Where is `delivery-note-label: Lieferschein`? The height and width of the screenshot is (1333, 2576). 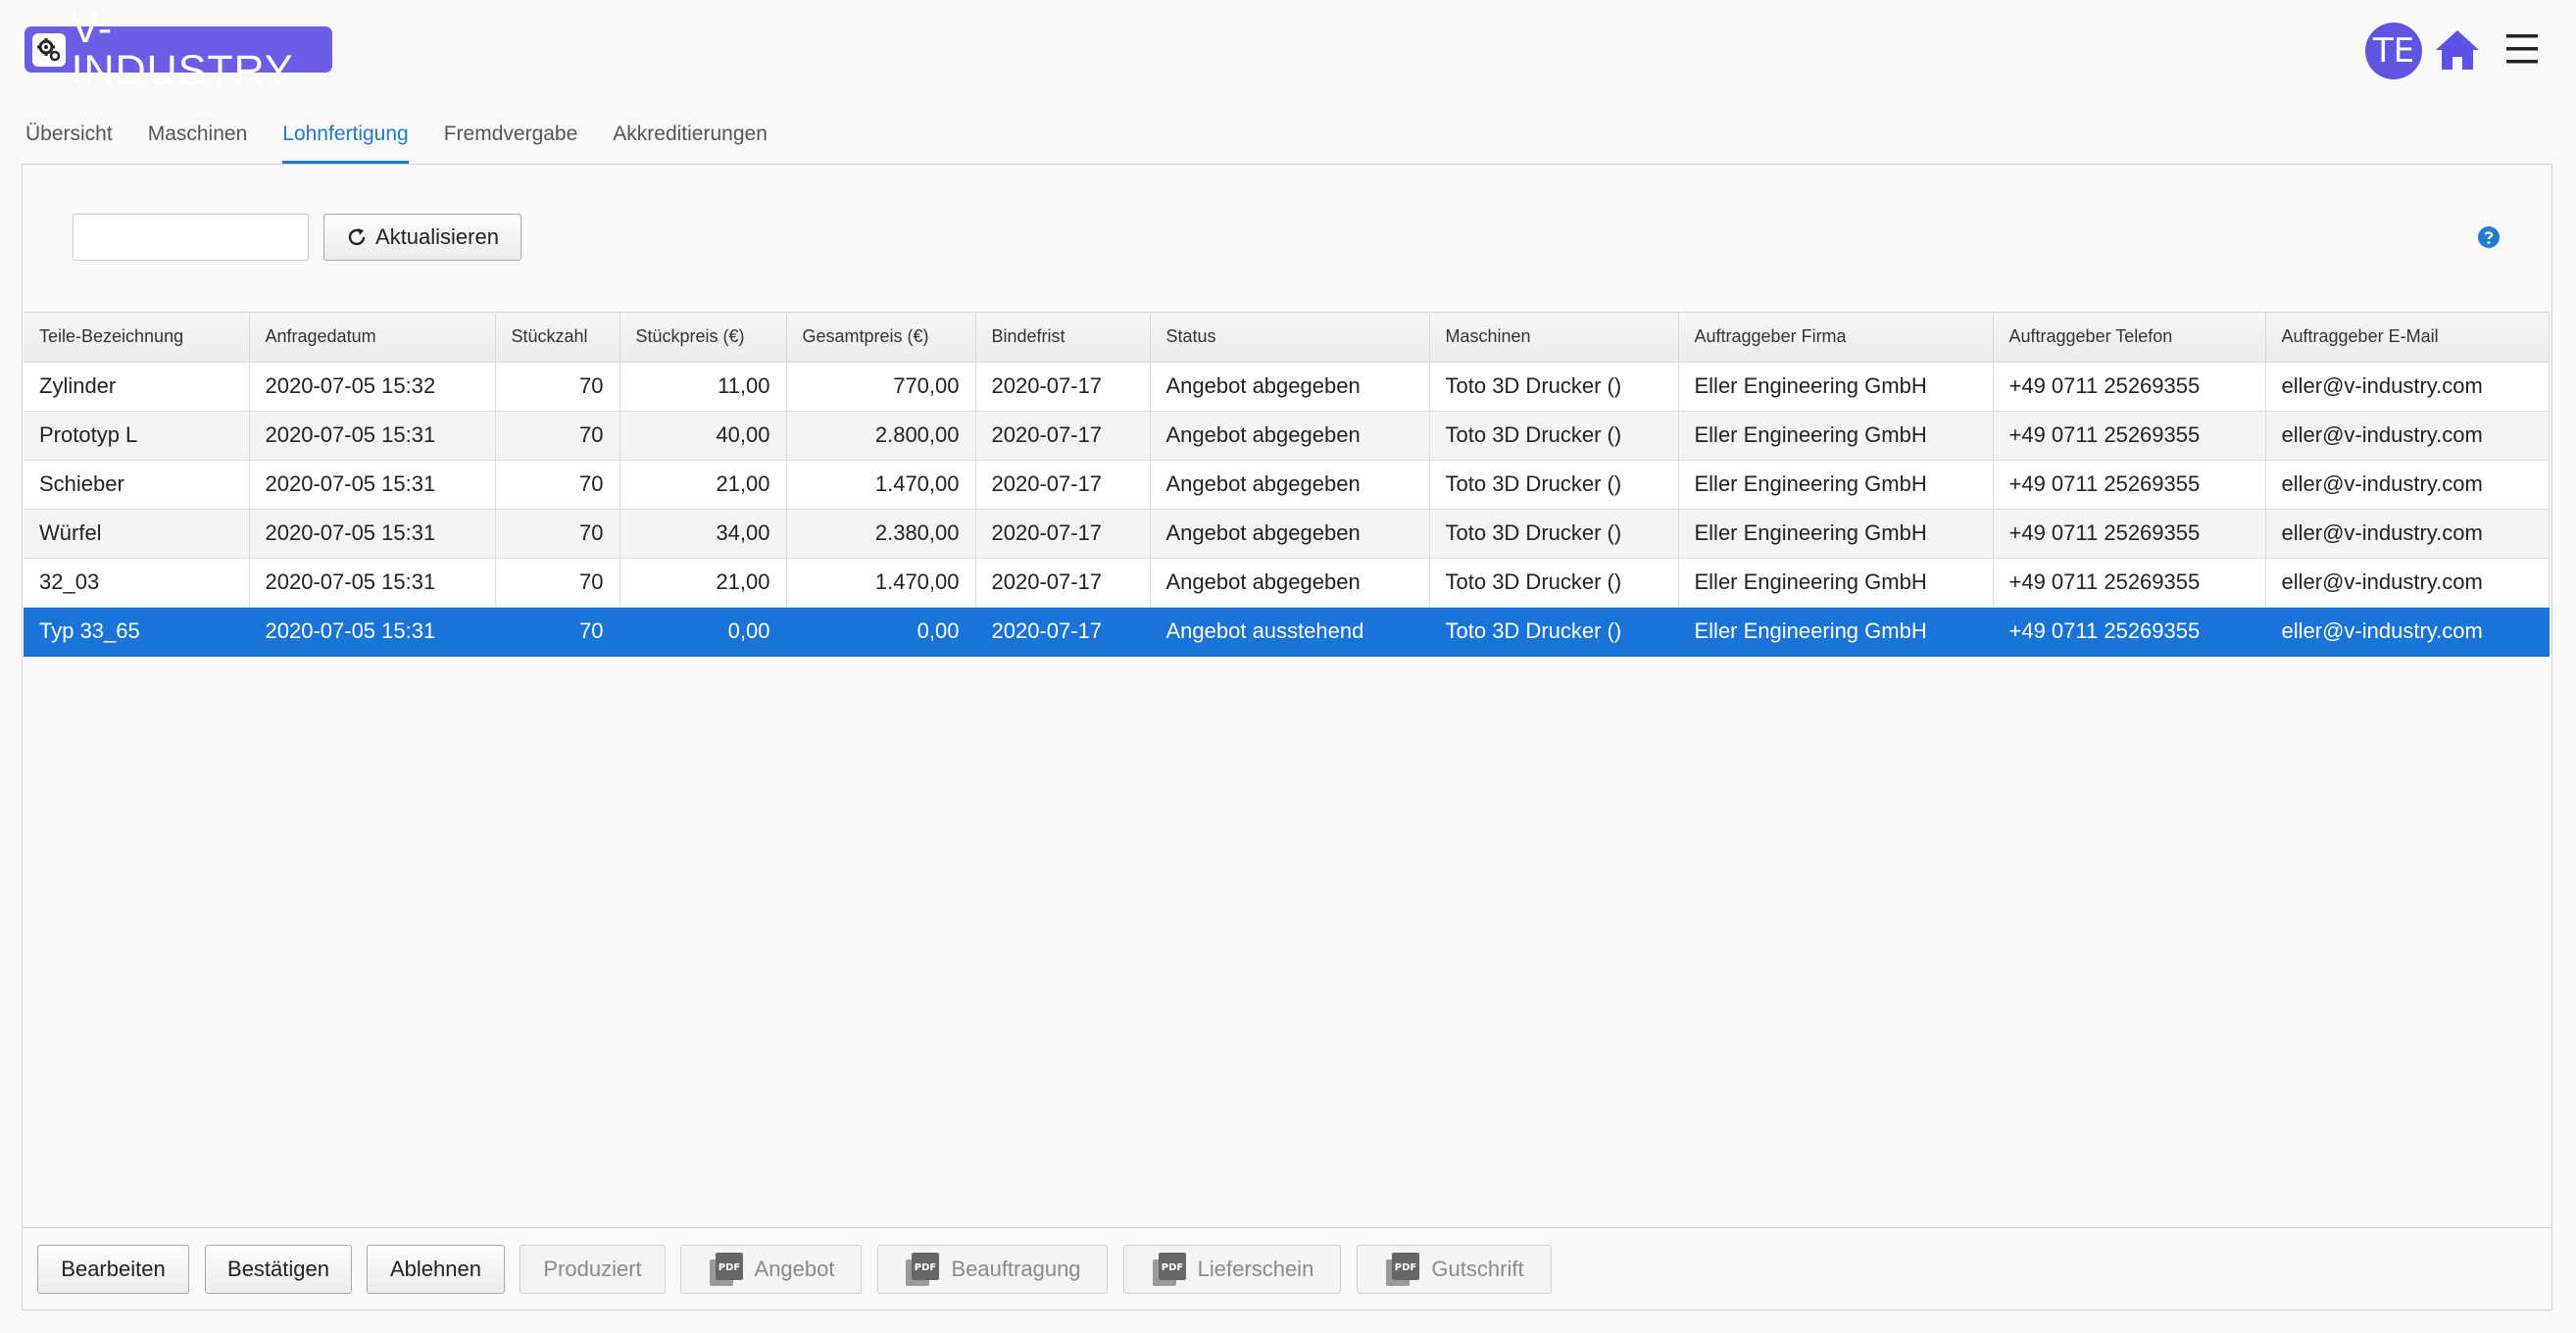
delivery-note-label: Lieferschein is located at coordinates (1255, 1269).